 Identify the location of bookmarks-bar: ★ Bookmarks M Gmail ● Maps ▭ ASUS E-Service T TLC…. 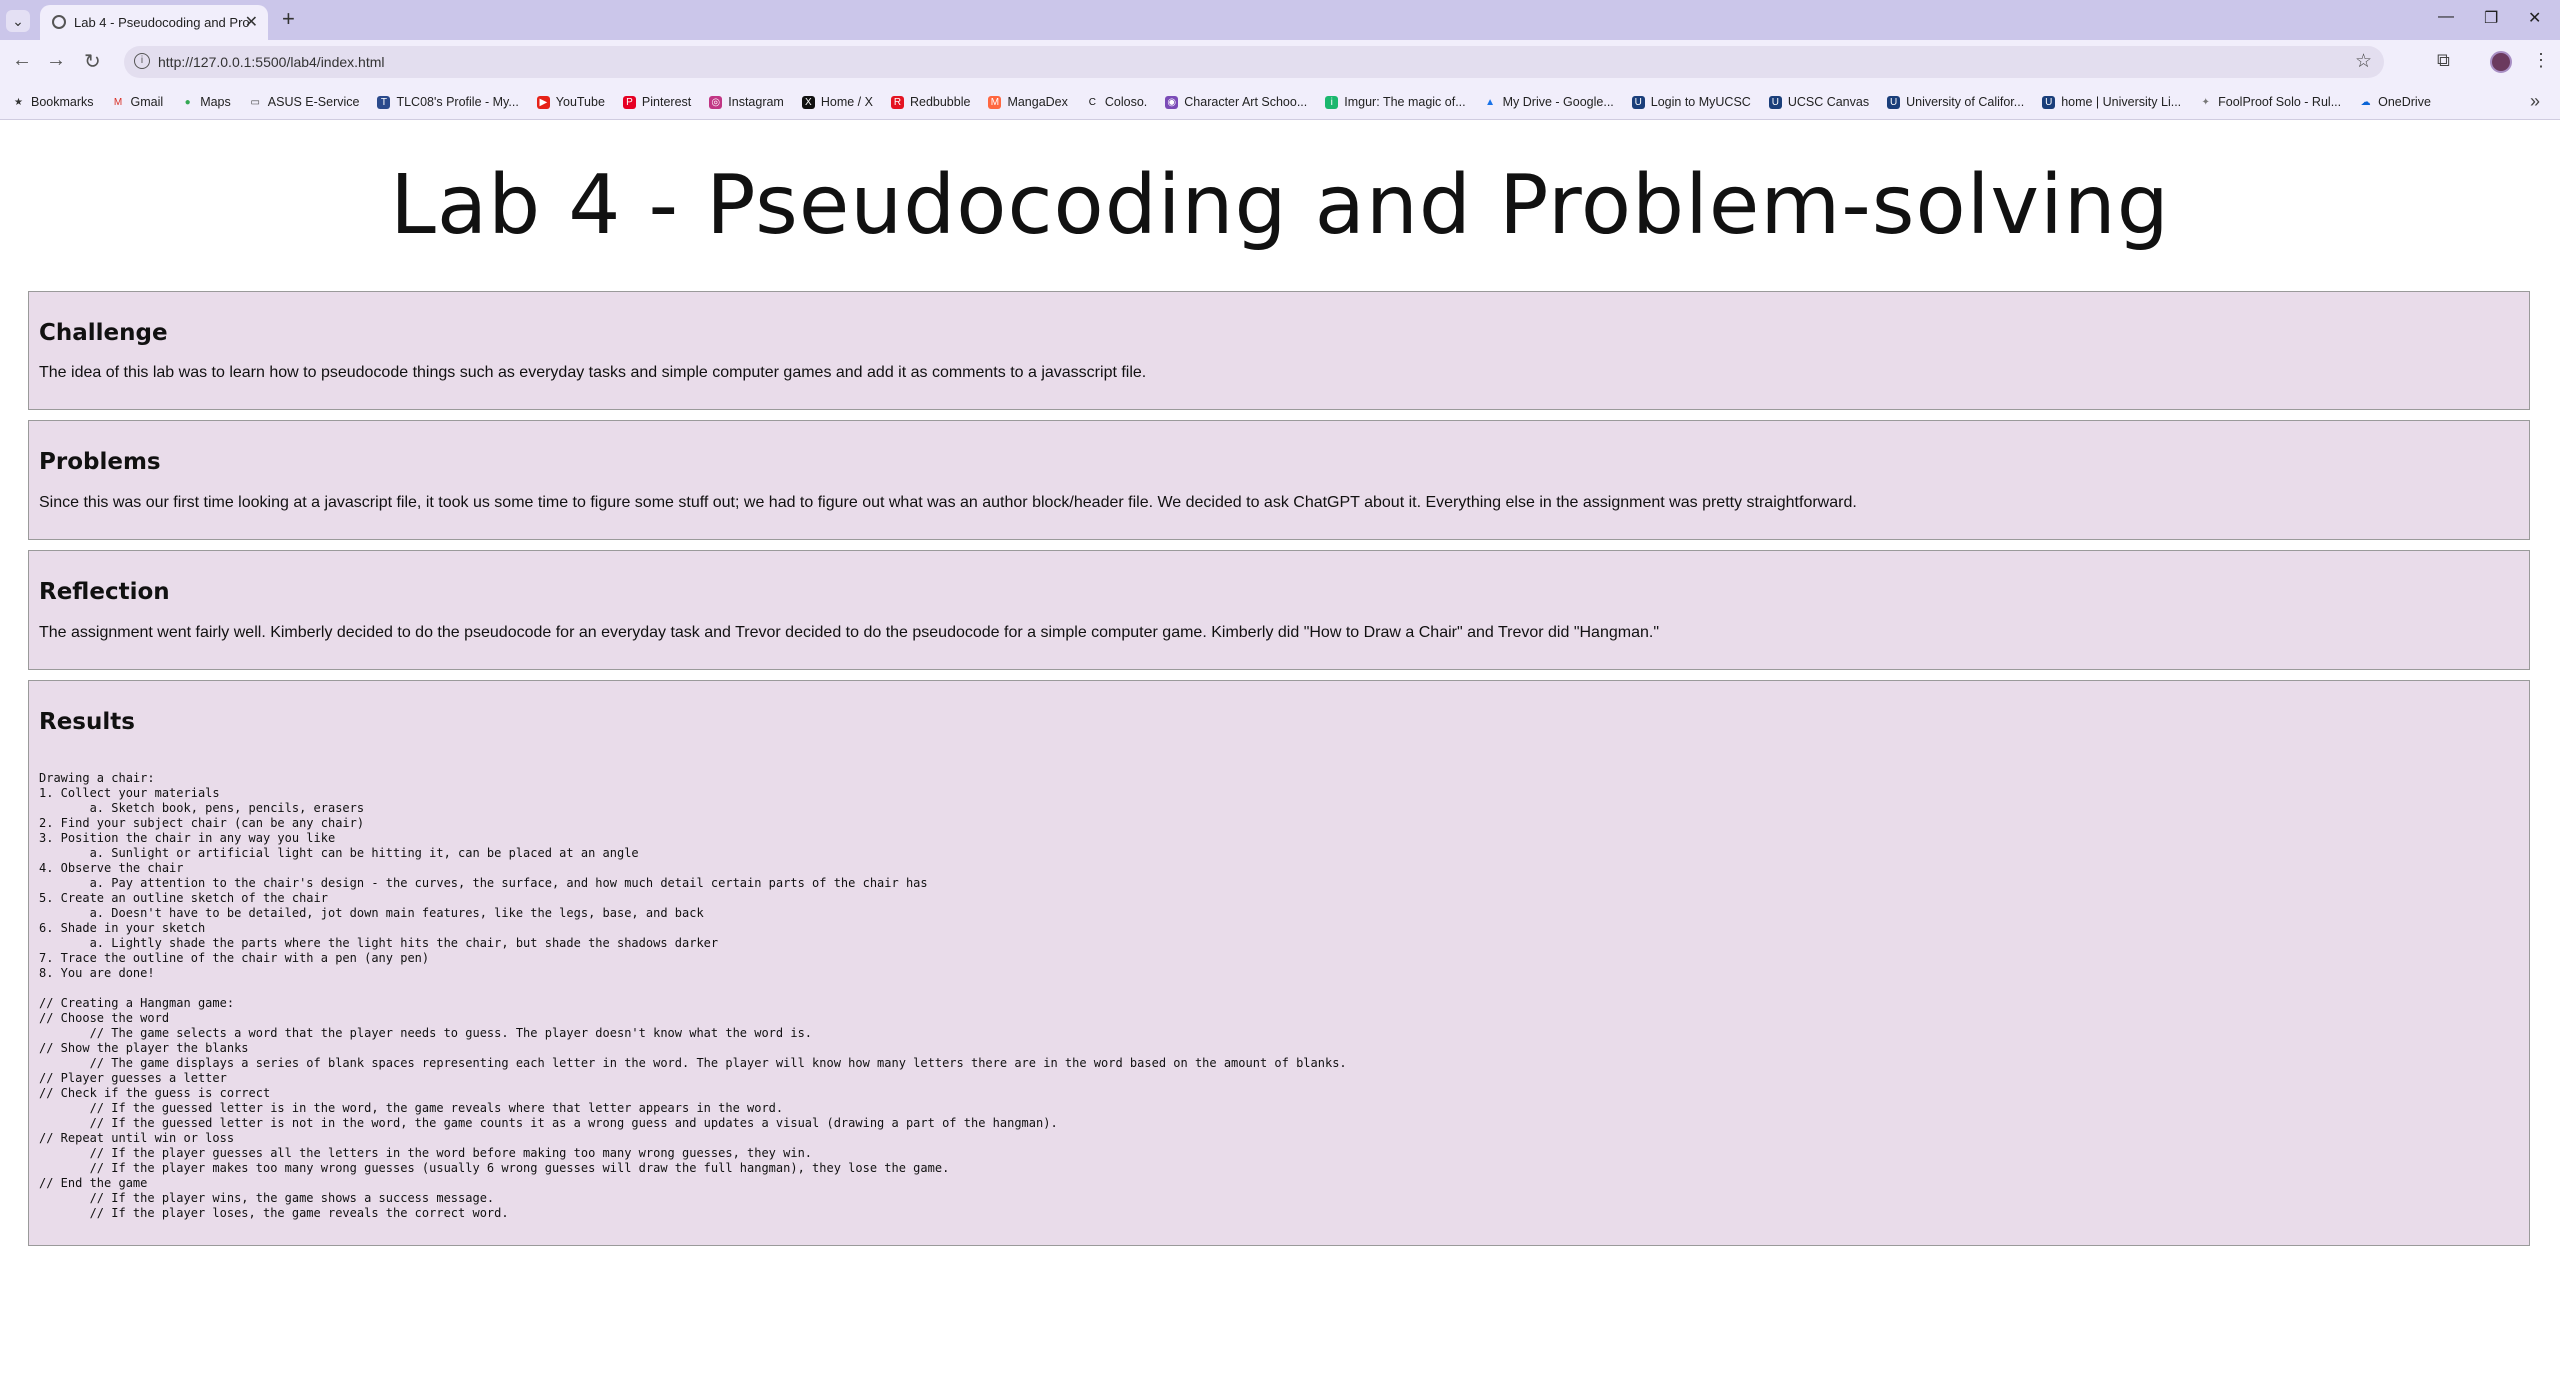
(1280, 102).